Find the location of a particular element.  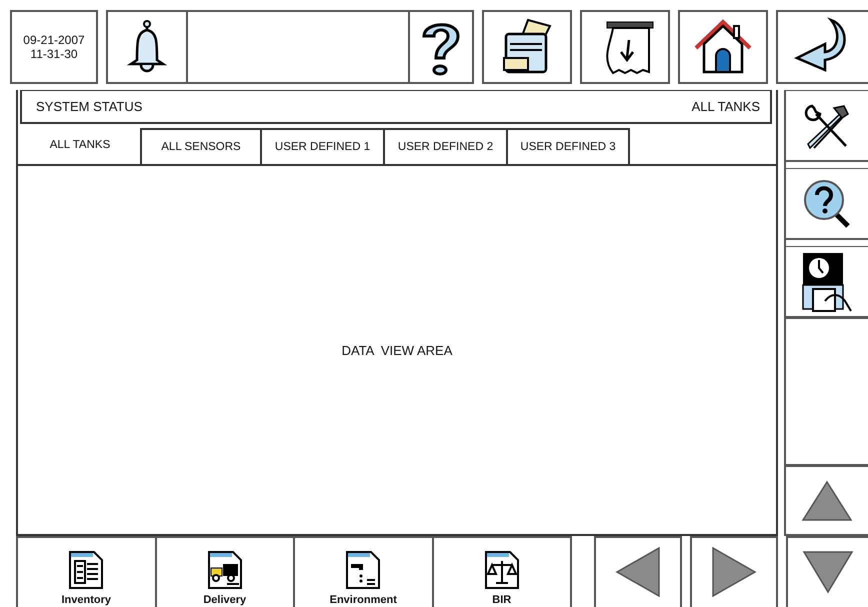

down-triangle-icon is located at coordinates (828, 572).